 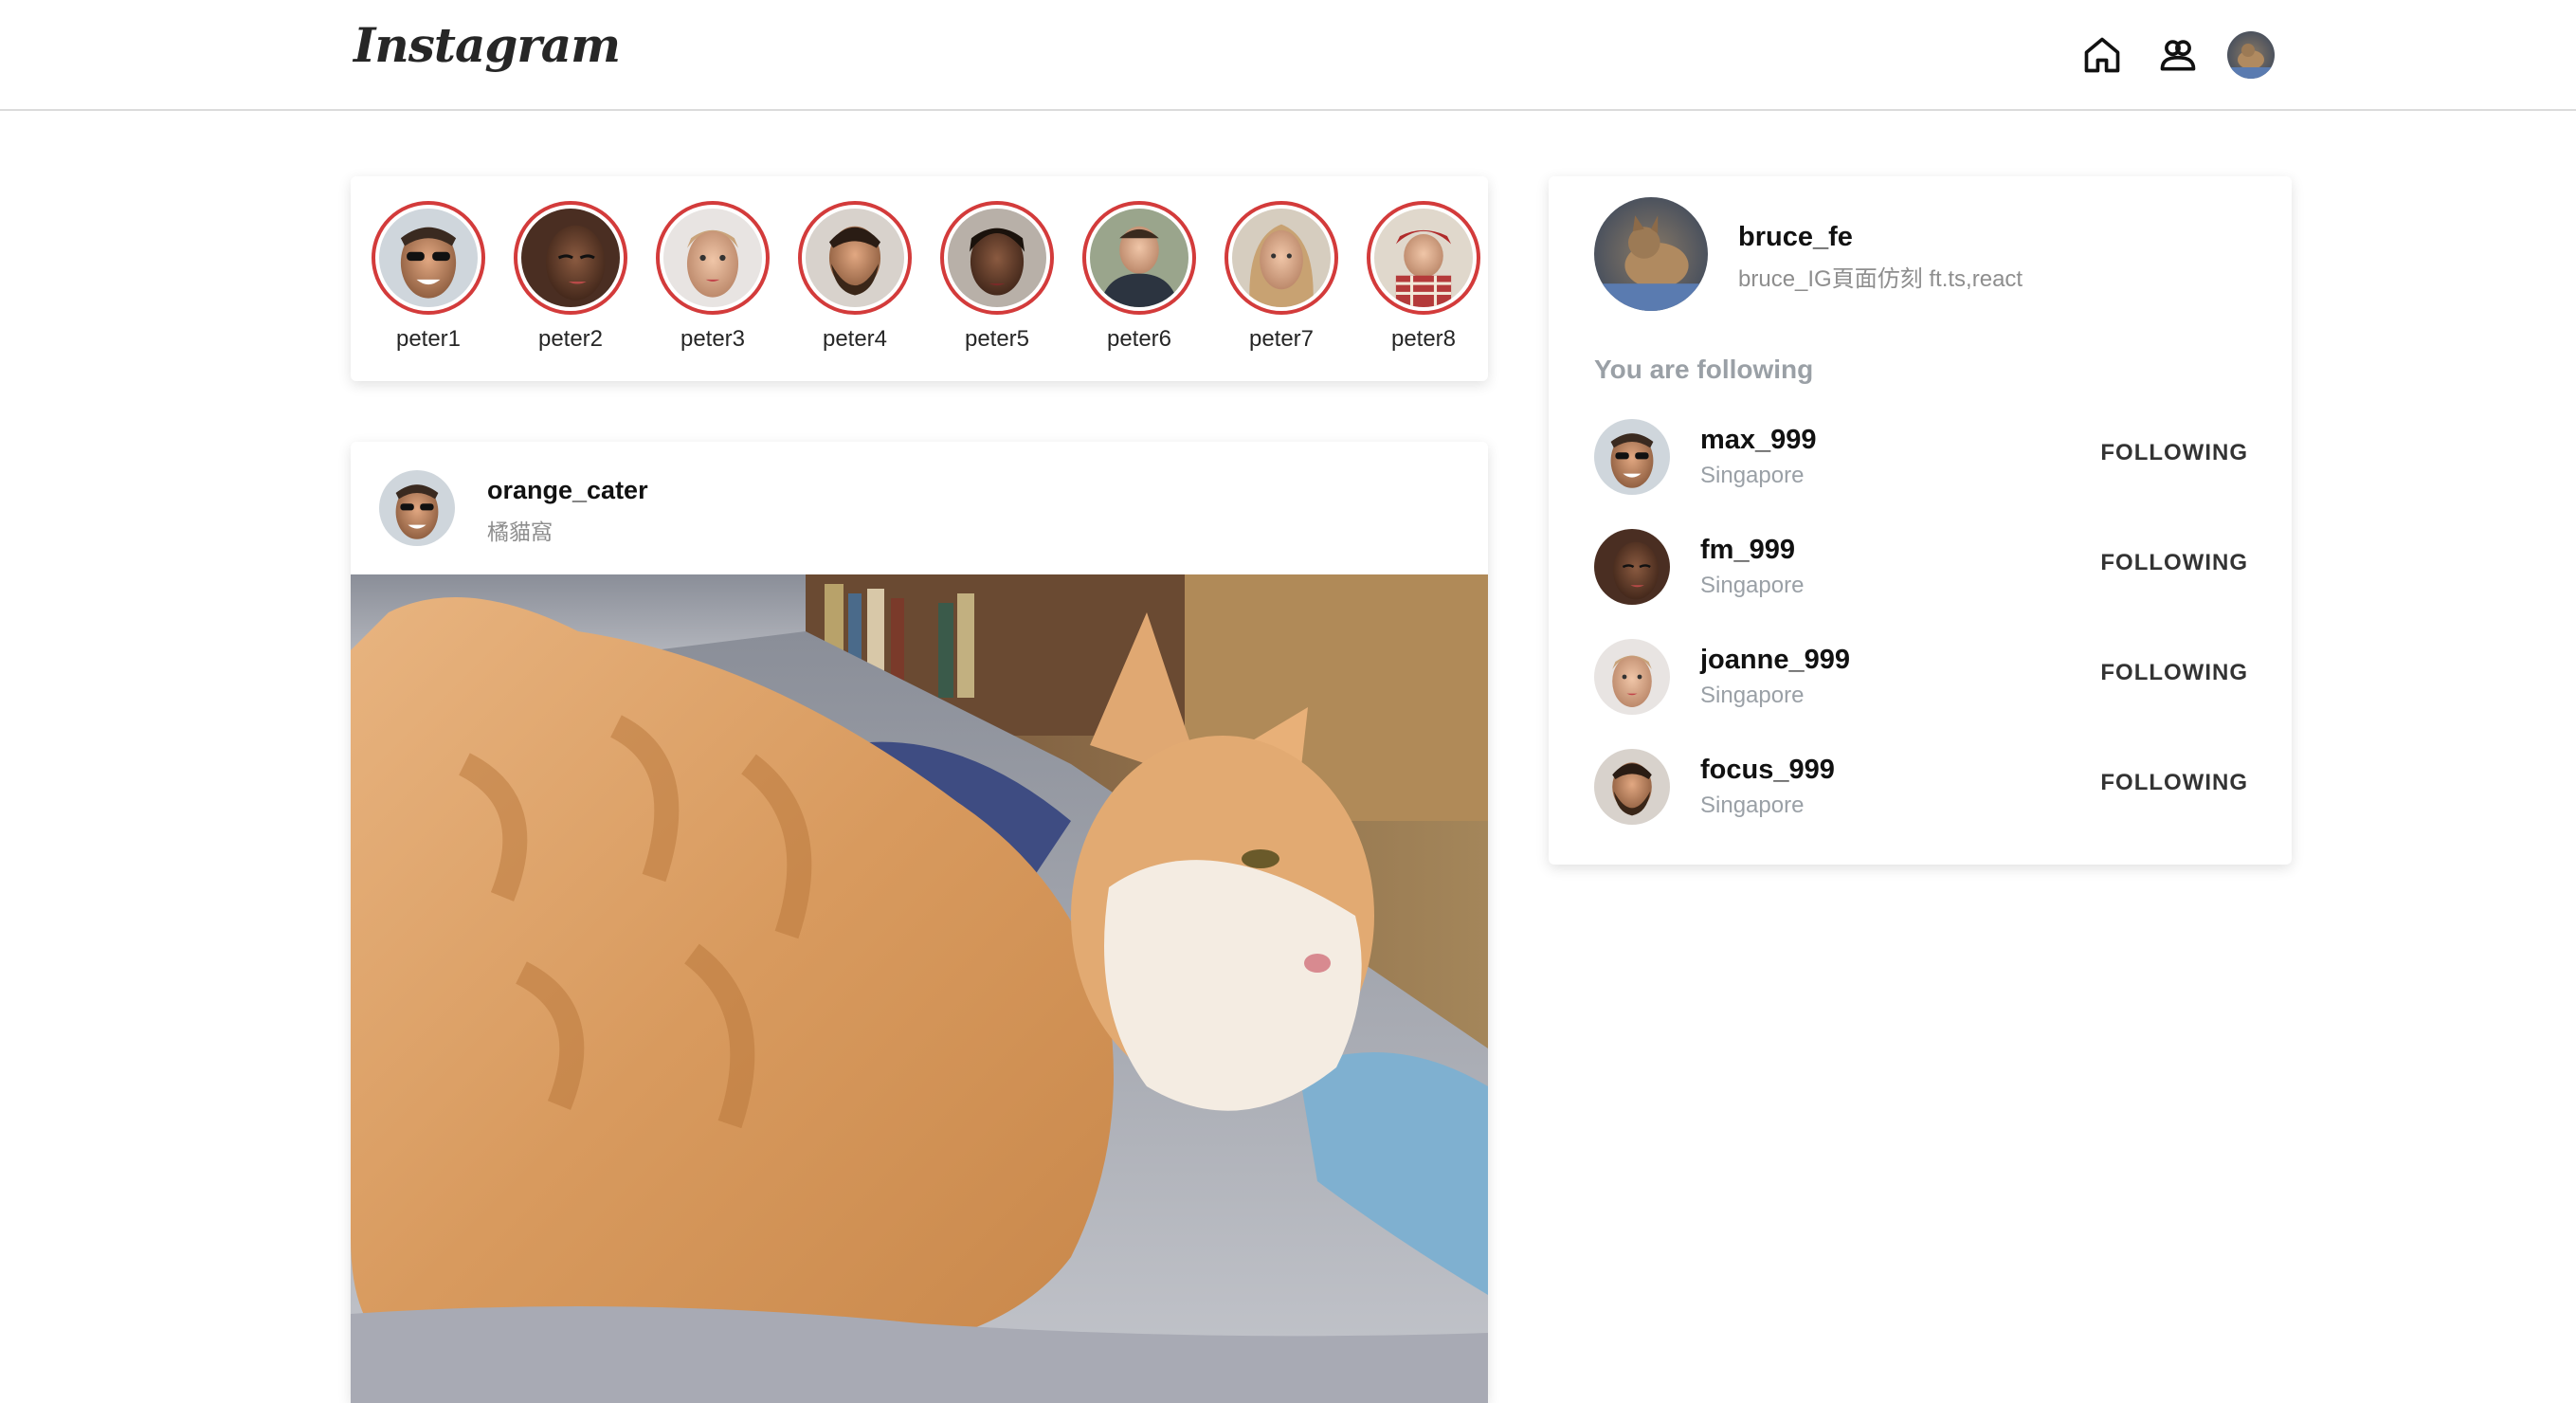 I want to click on story-item: peter4, so click(x=855, y=277).